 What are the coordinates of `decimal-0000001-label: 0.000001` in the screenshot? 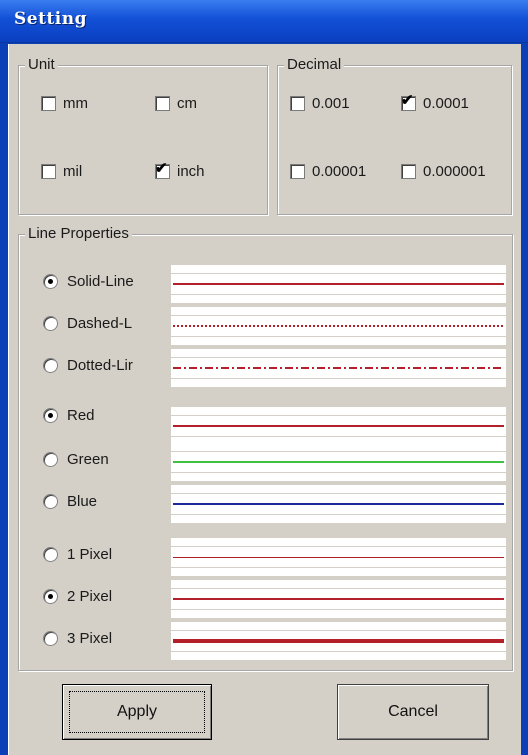 It's located at (454, 171).